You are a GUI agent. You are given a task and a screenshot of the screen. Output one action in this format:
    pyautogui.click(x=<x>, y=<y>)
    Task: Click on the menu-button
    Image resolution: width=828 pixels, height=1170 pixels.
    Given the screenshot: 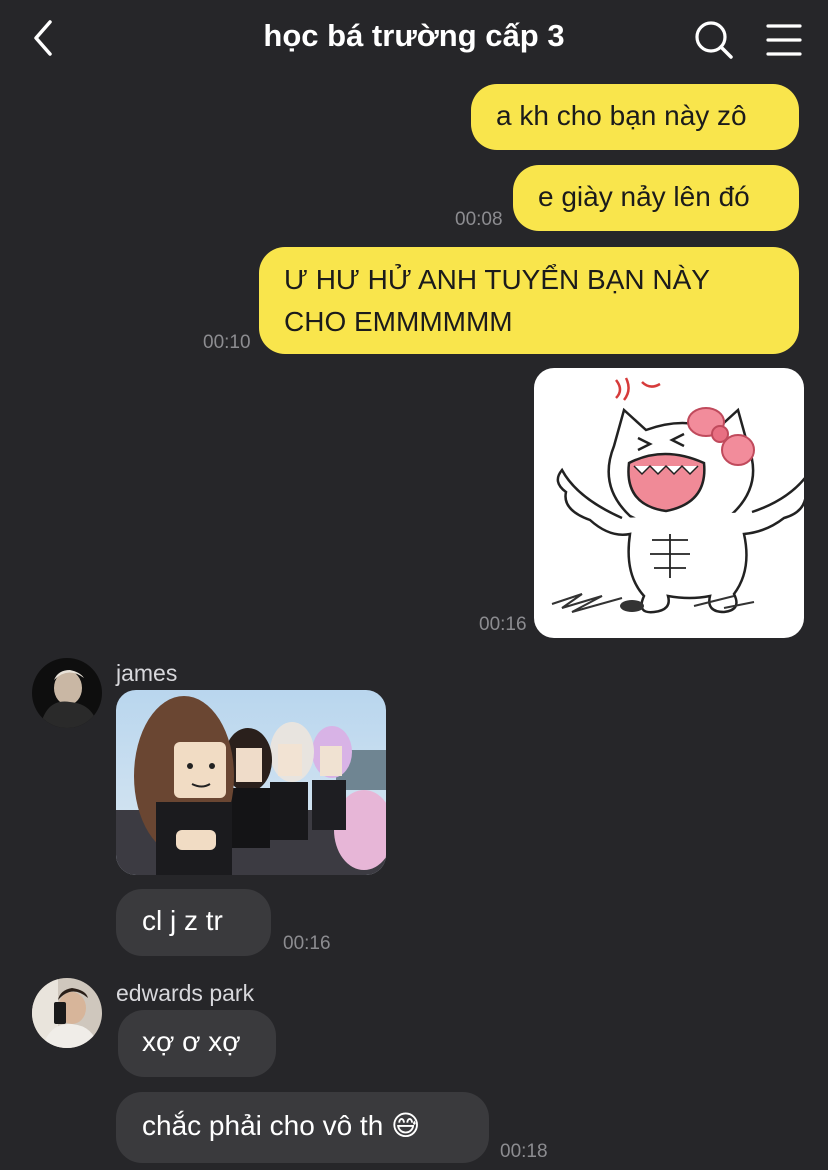 What is the action you would take?
    pyautogui.click(x=784, y=40)
    